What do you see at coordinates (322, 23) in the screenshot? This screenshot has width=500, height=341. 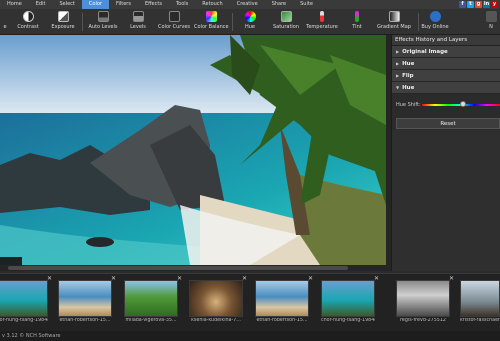 I see `temperature-button: Temperature` at bounding box center [322, 23].